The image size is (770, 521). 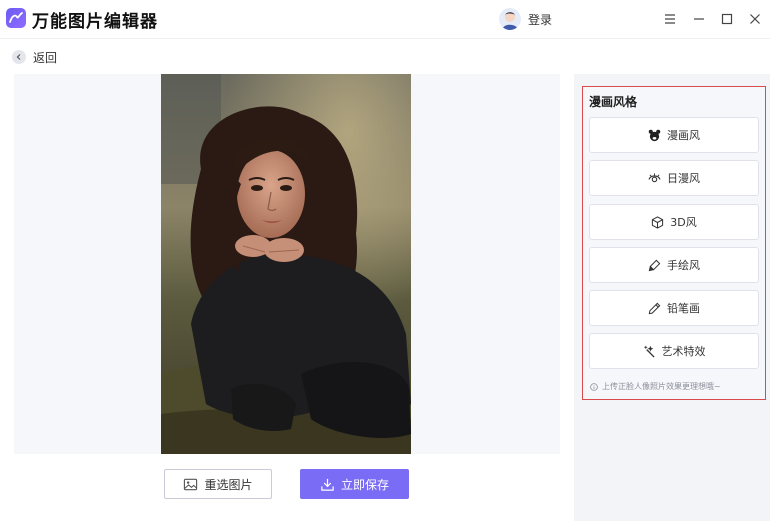 I want to click on style-option-japanese-comic: 日漫风, so click(x=674, y=178).